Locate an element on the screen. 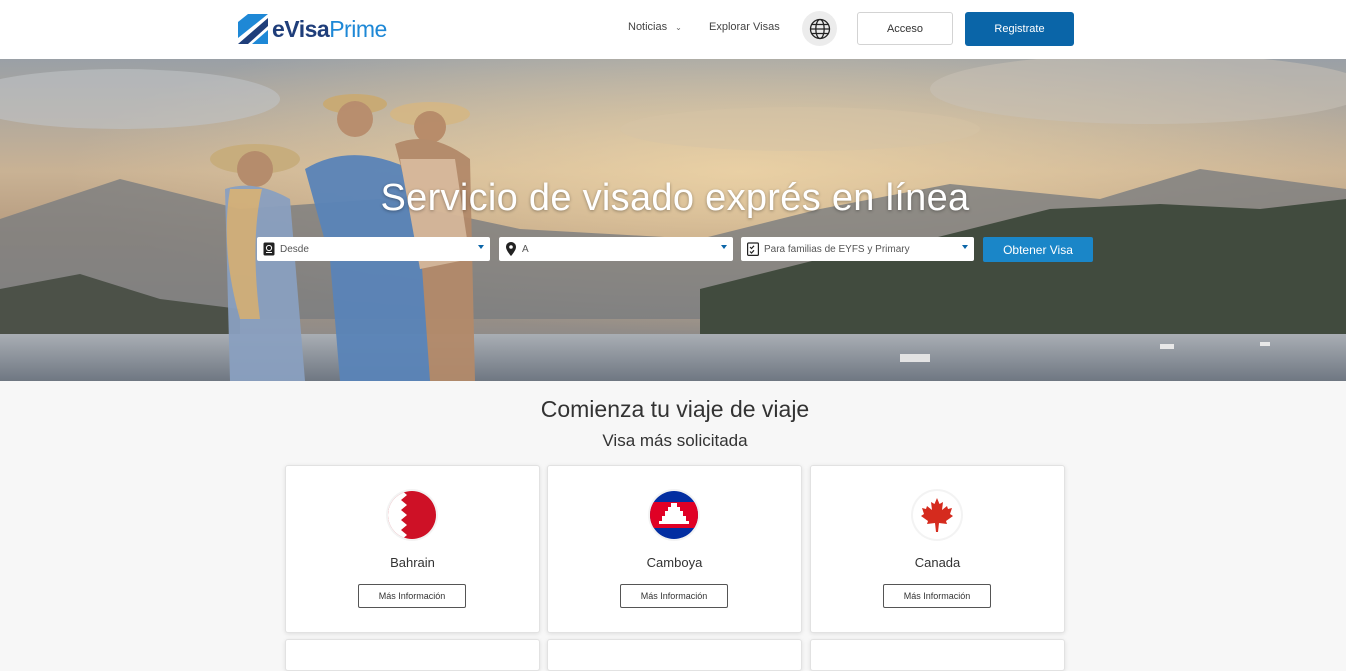 This screenshot has width=1346, height=671. origin-select-value: Desde is located at coordinates (294, 249).